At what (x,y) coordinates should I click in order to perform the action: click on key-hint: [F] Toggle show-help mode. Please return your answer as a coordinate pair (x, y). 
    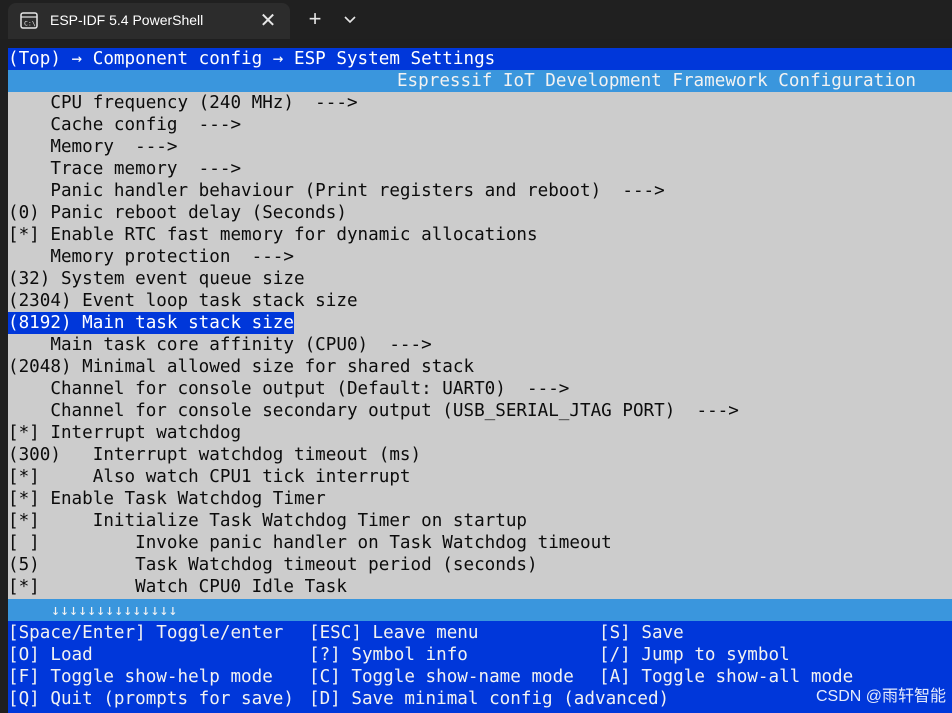
    Looking at the image, I should click on (140, 677).